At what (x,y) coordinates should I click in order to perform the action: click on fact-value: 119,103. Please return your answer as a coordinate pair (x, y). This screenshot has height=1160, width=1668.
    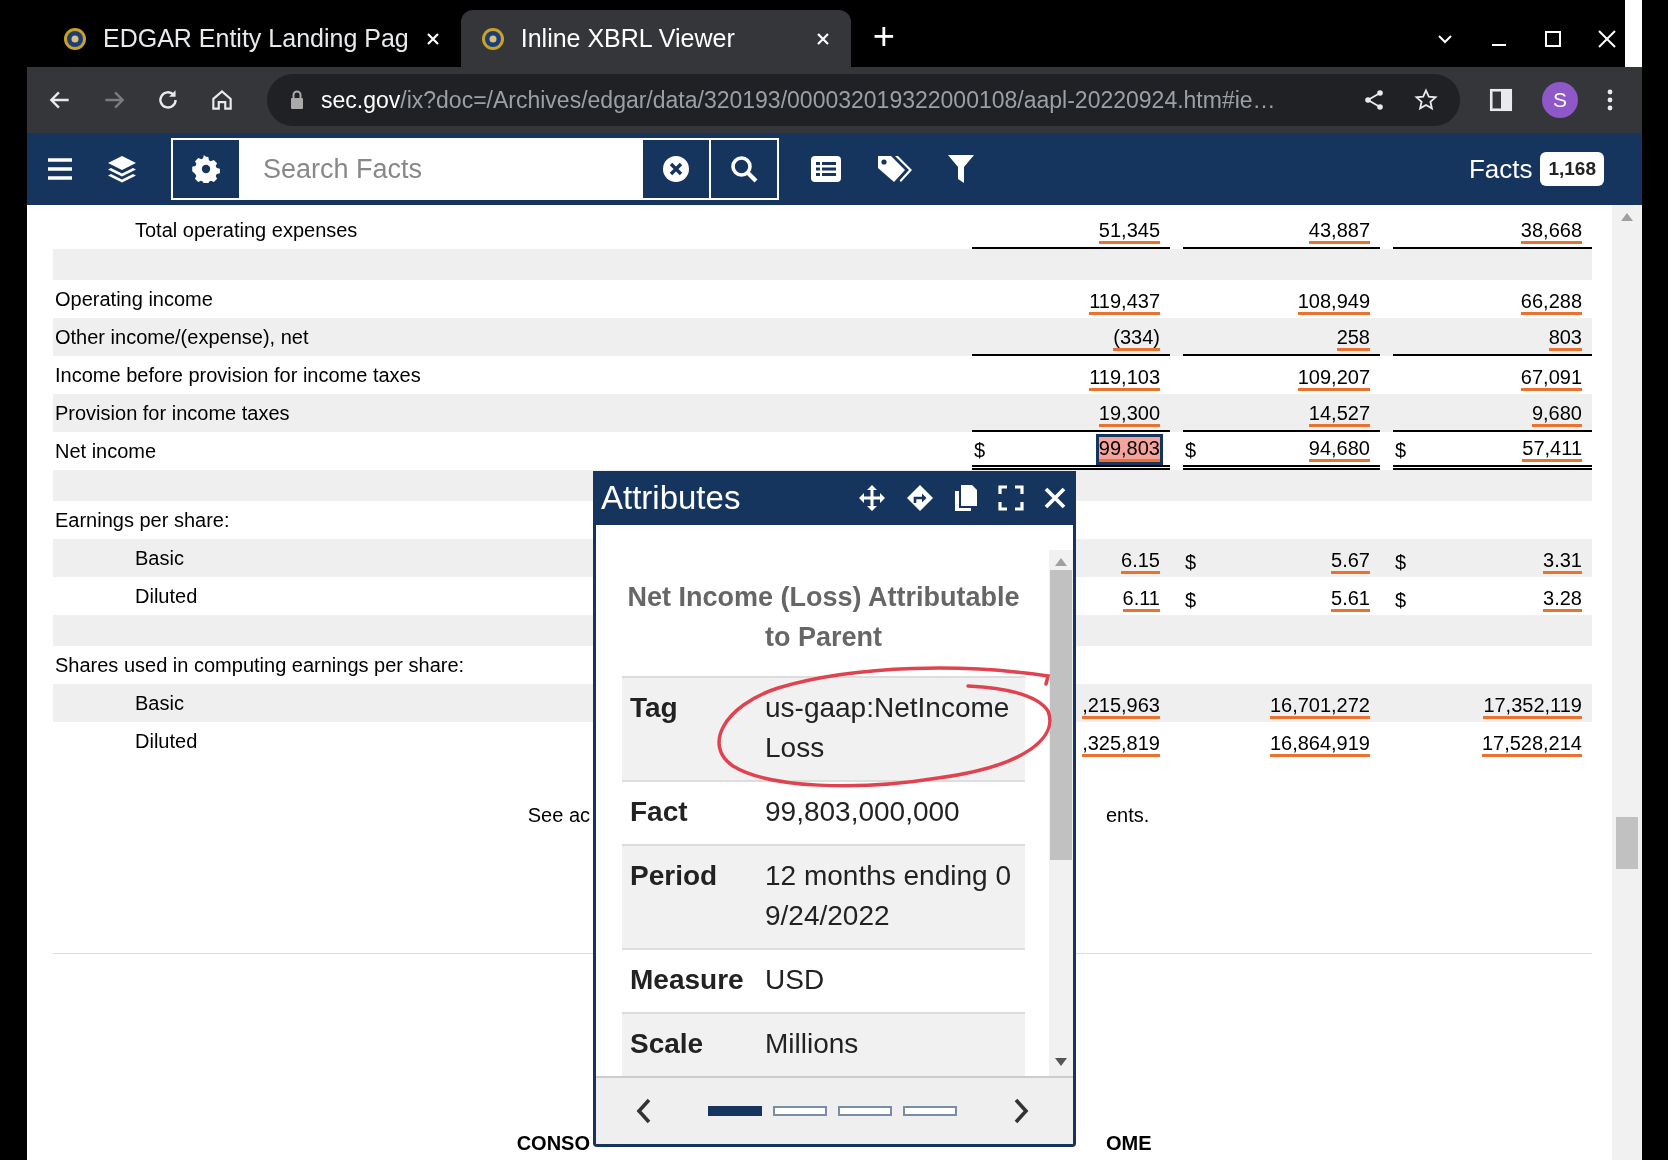
    Looking at the image, I should click on (1124, 378).